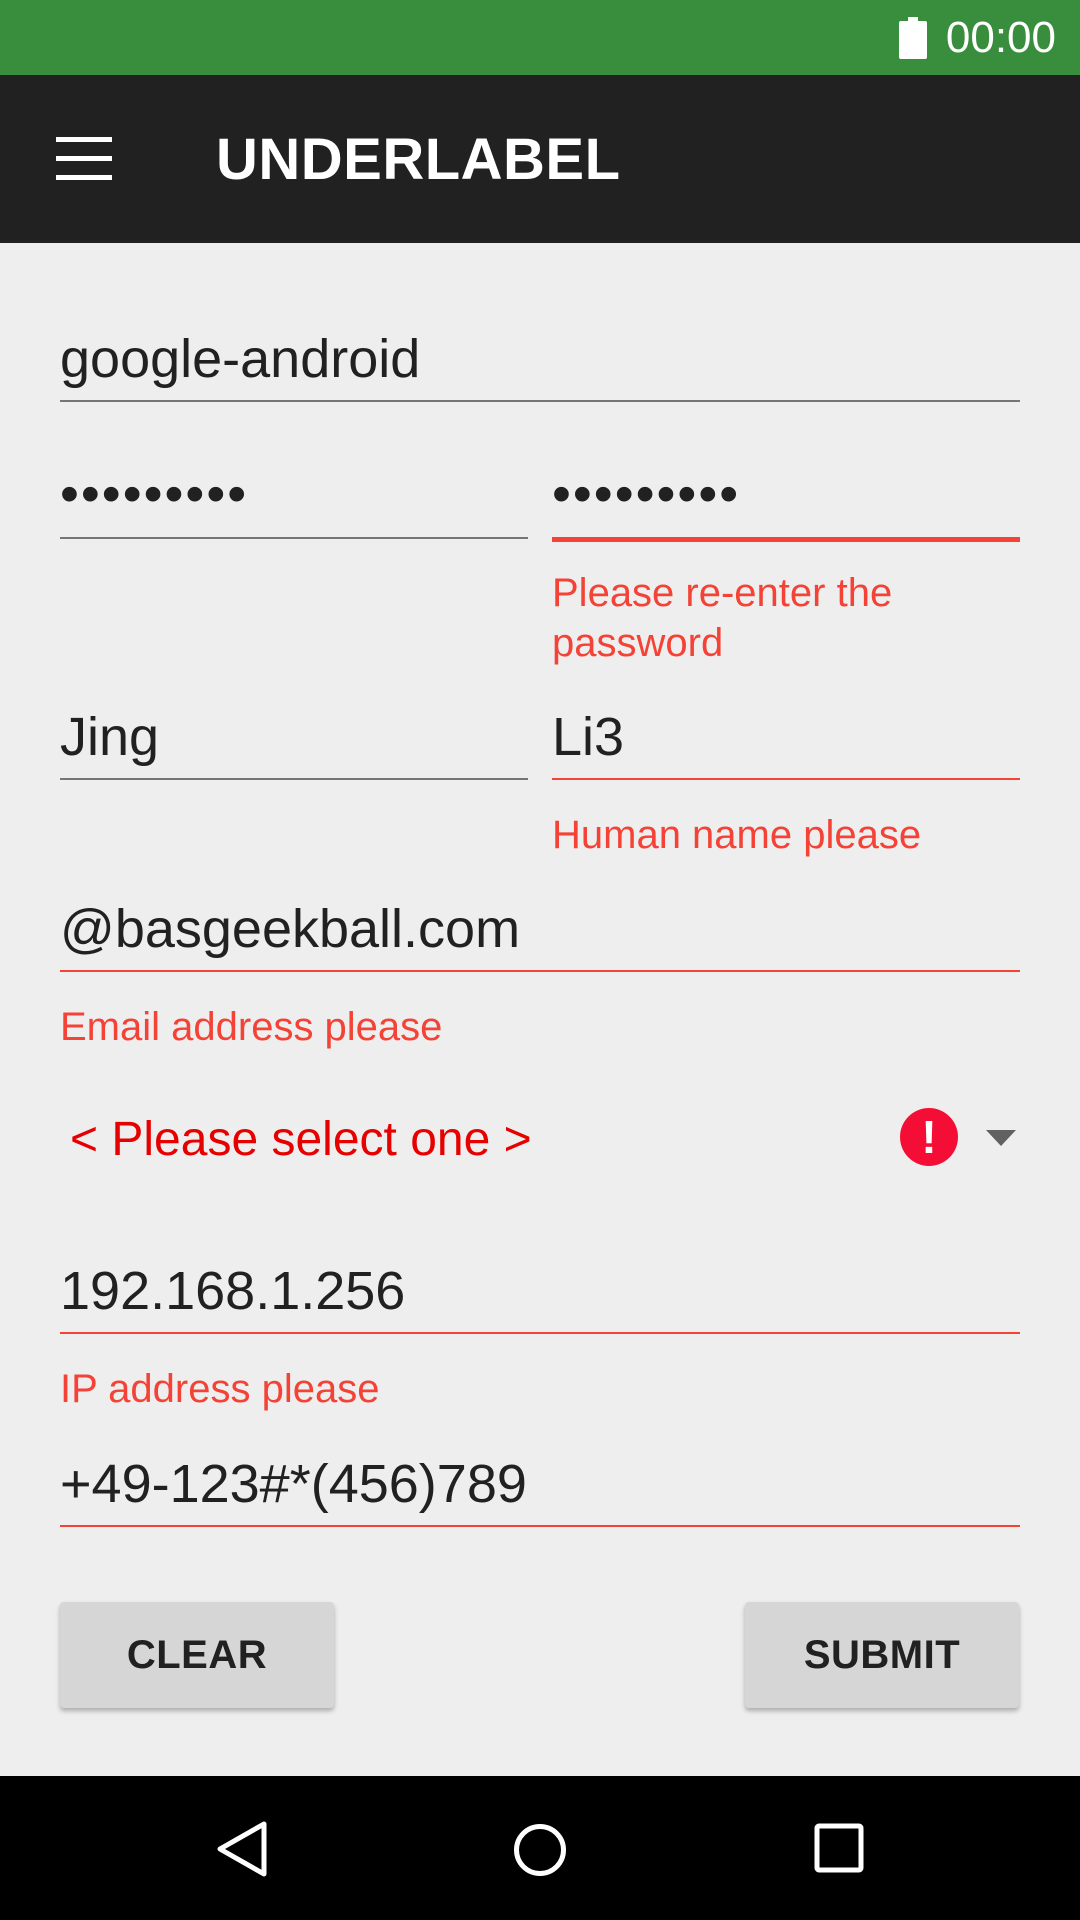 Image resolution: width=1080 pixels, height=1920 pixels. What do you see at coordinates (786, 498) in the screenshot?
I see `confirm-password-field: •••••••••` at bounding box center [786, 498].